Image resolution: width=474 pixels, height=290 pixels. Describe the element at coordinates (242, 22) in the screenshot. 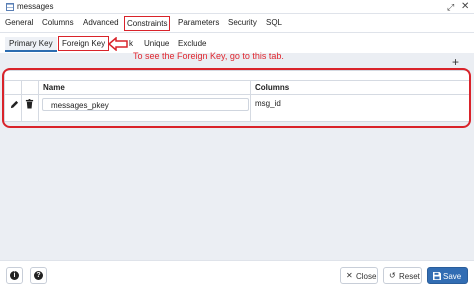

I see `tab-security: Security` at that location.